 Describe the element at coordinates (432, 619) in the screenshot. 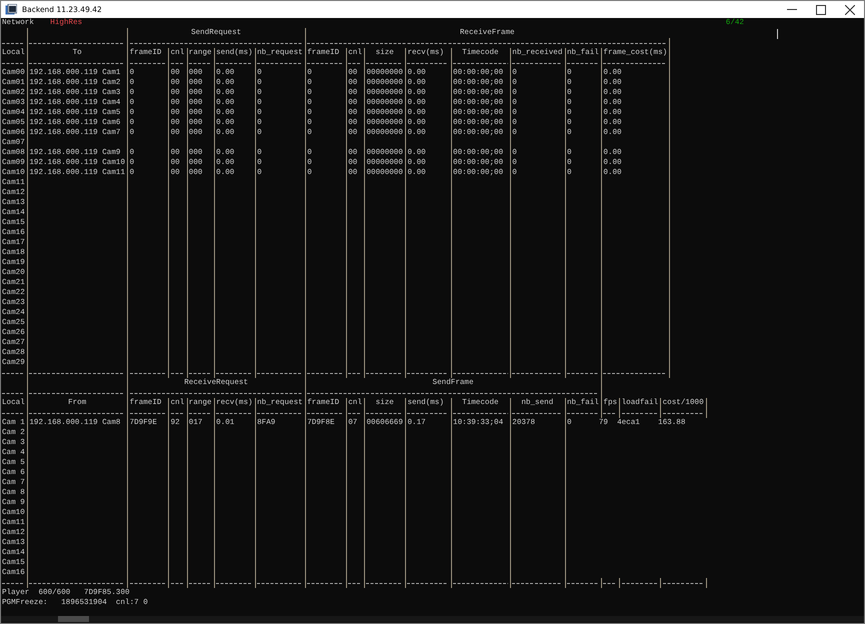

I see `horizontal-scrollbar` at that location.